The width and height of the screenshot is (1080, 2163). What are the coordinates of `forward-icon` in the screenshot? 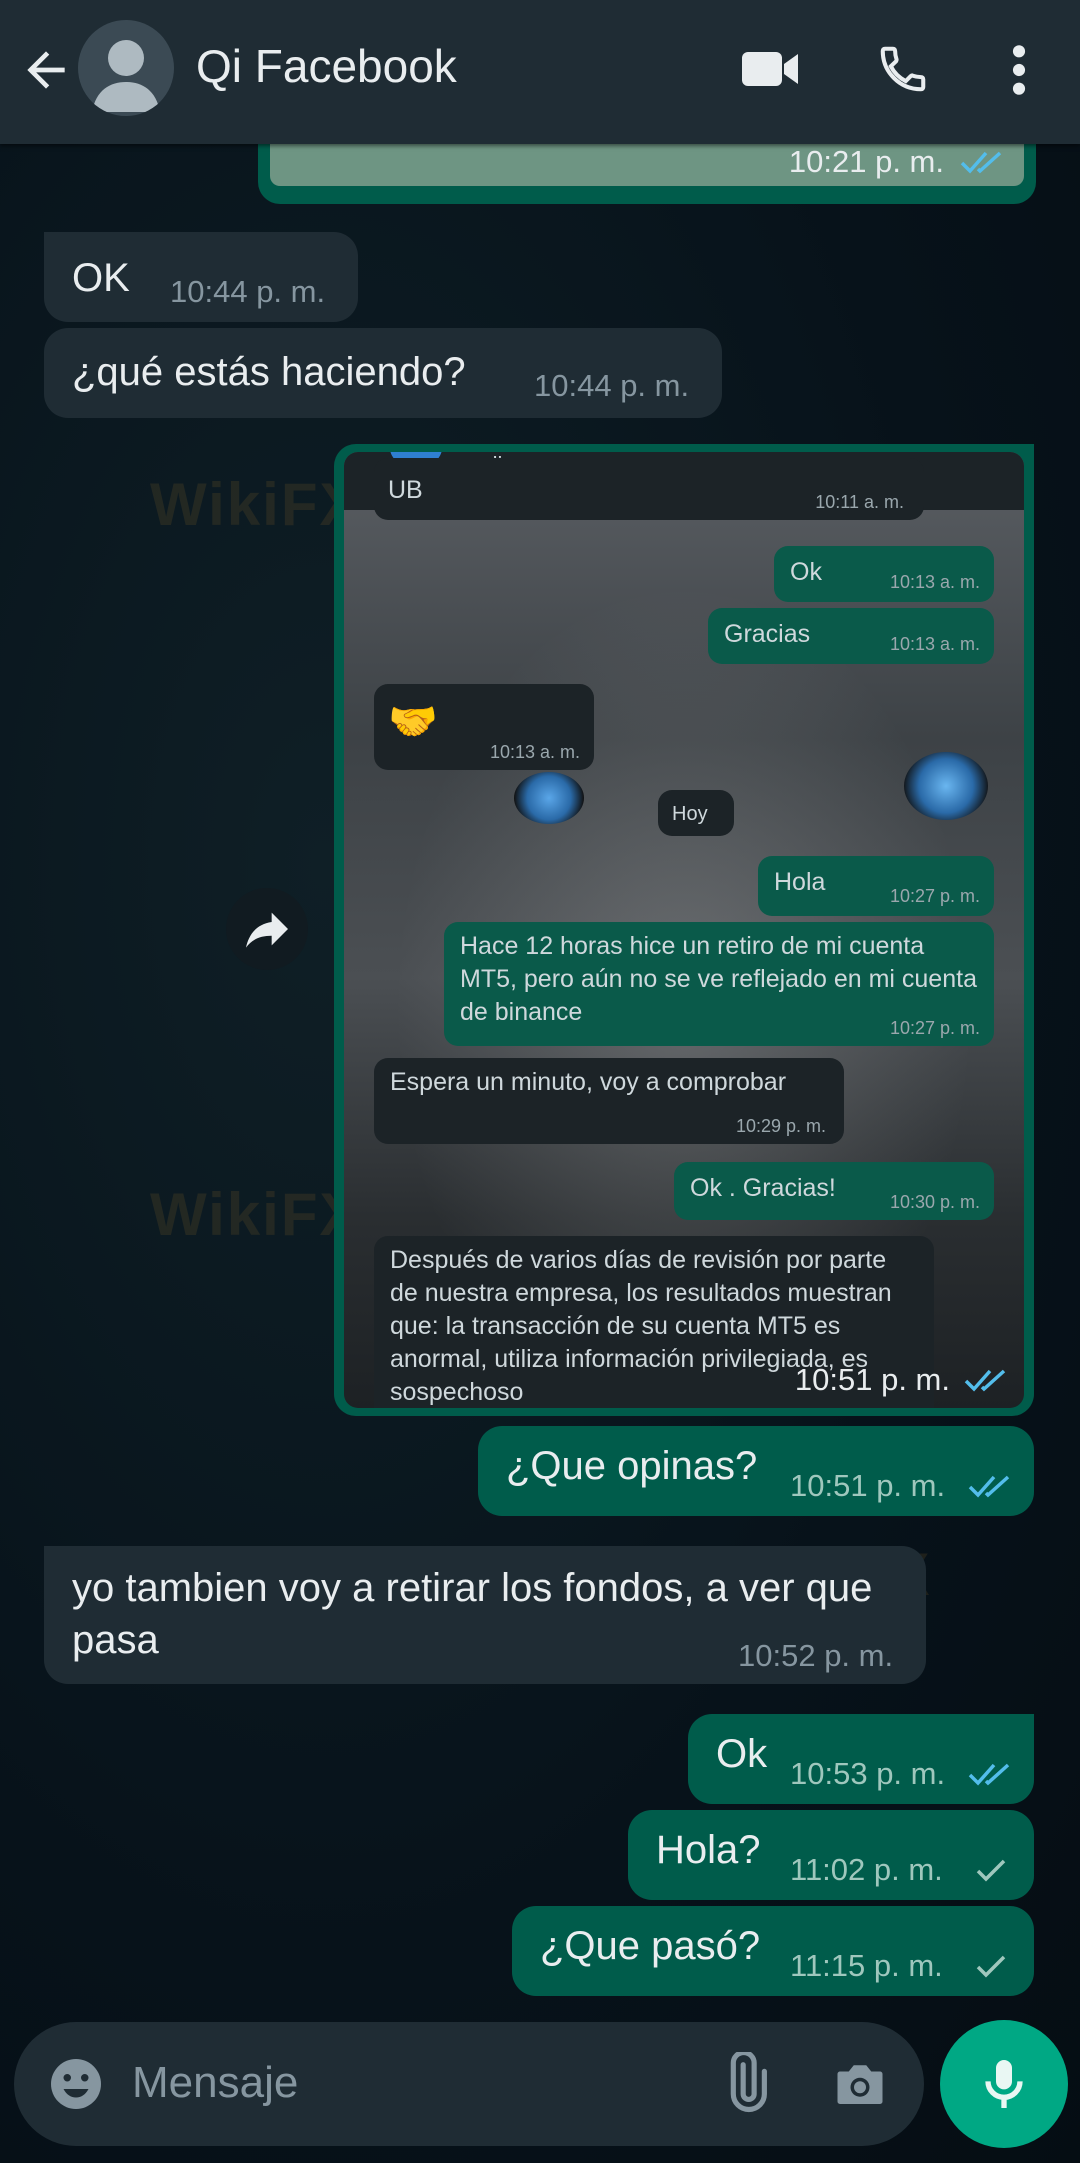 It's located at (267, 930).